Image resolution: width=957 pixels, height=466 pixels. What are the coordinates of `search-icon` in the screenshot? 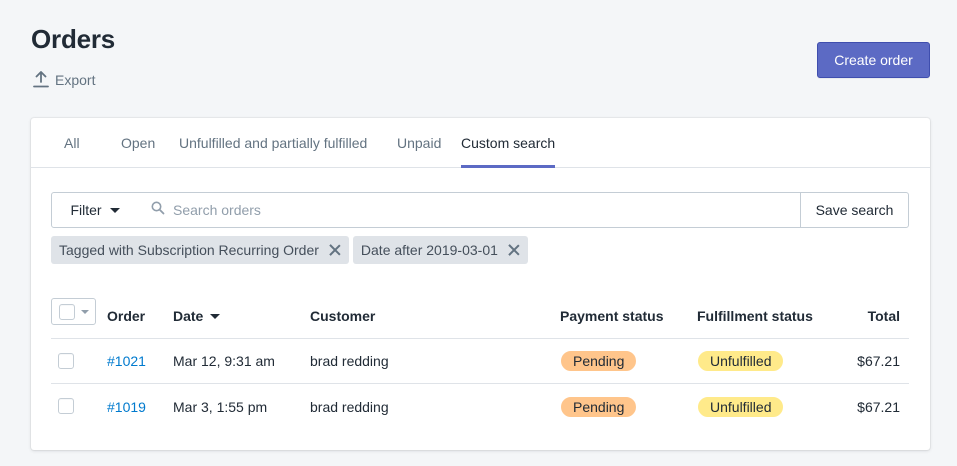 It's located at (155, 210).